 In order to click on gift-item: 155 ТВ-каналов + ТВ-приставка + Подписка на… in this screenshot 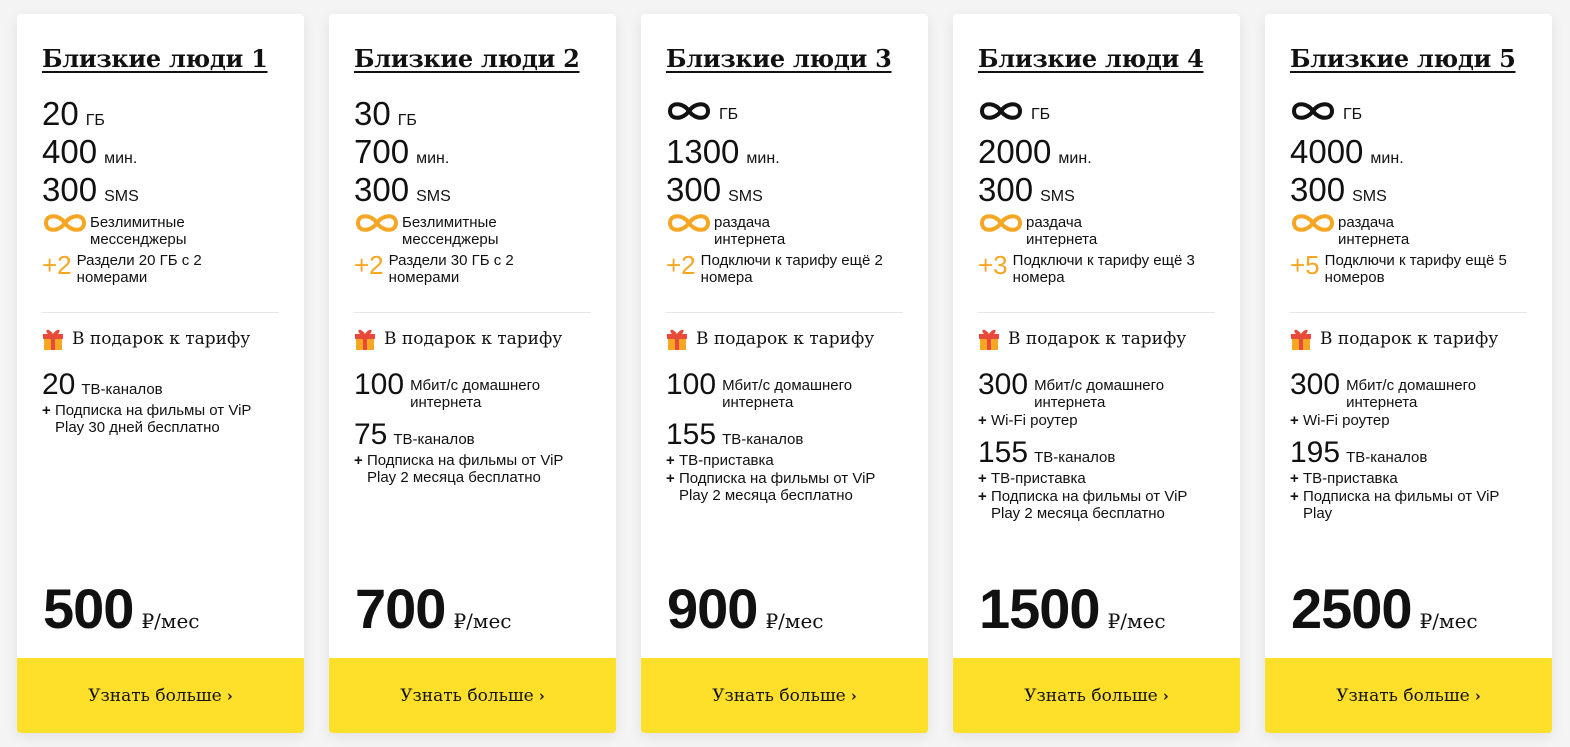, I will do `click(784, 461)`.